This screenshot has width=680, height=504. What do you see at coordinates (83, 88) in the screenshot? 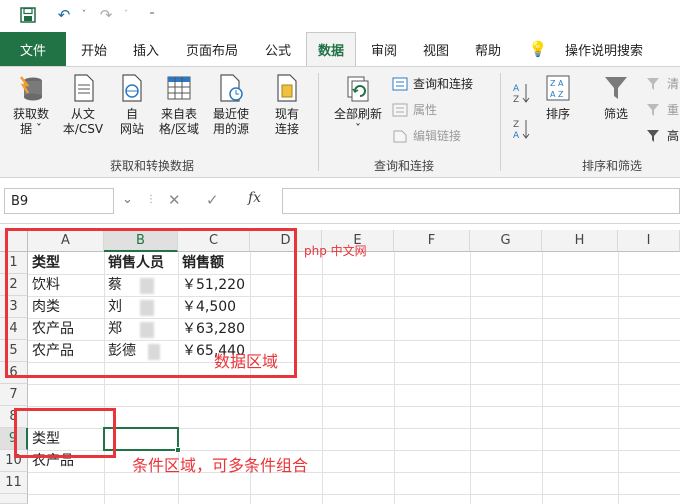
I see `text-file-icon` at bounding box center [83, 88].